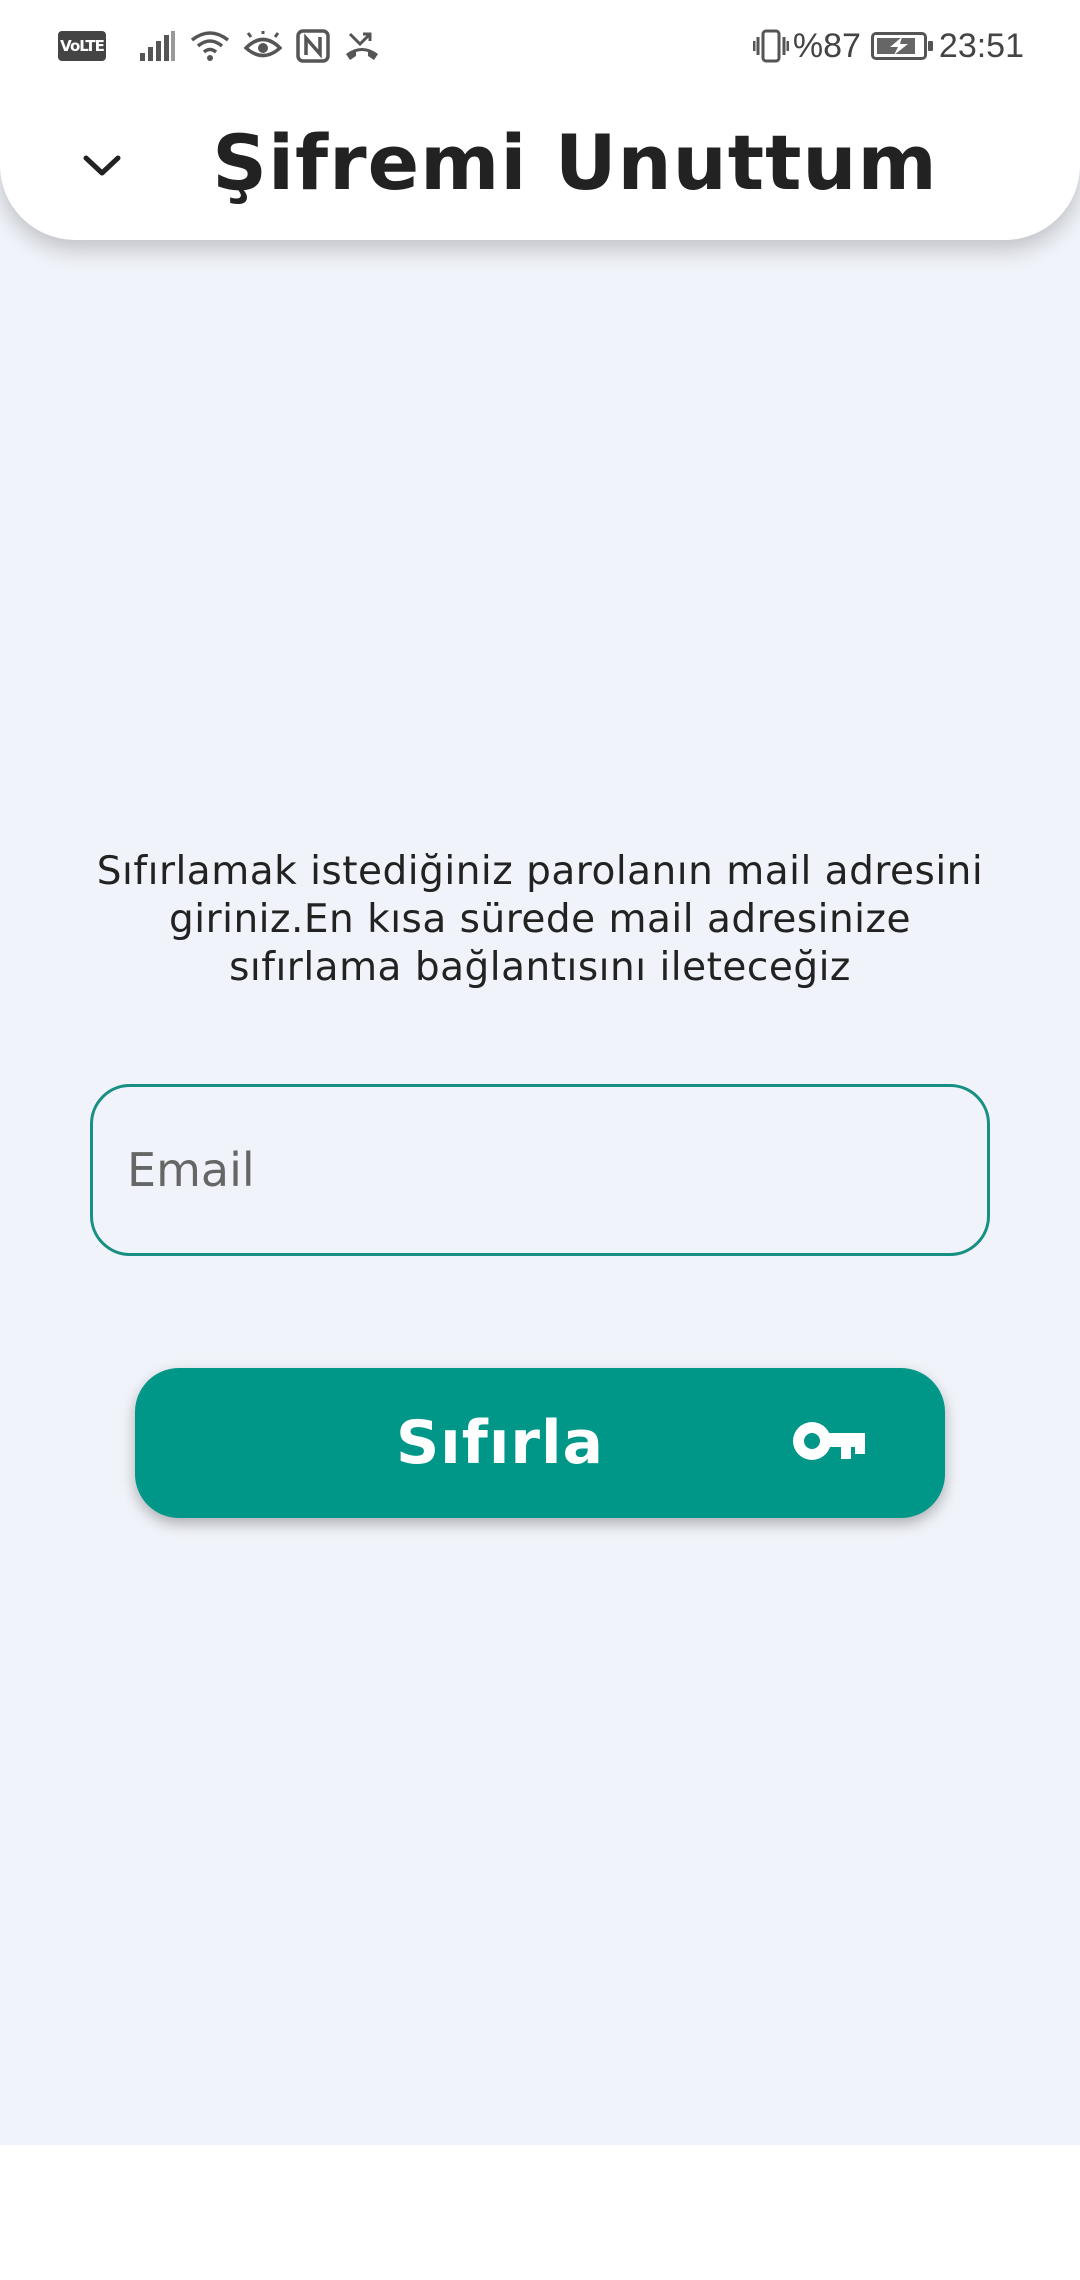 This screenshot has width=1080, height=2280. Describe the element at coordinates (313, 46) in the screenshot. I see `nfc-icon` at that location.